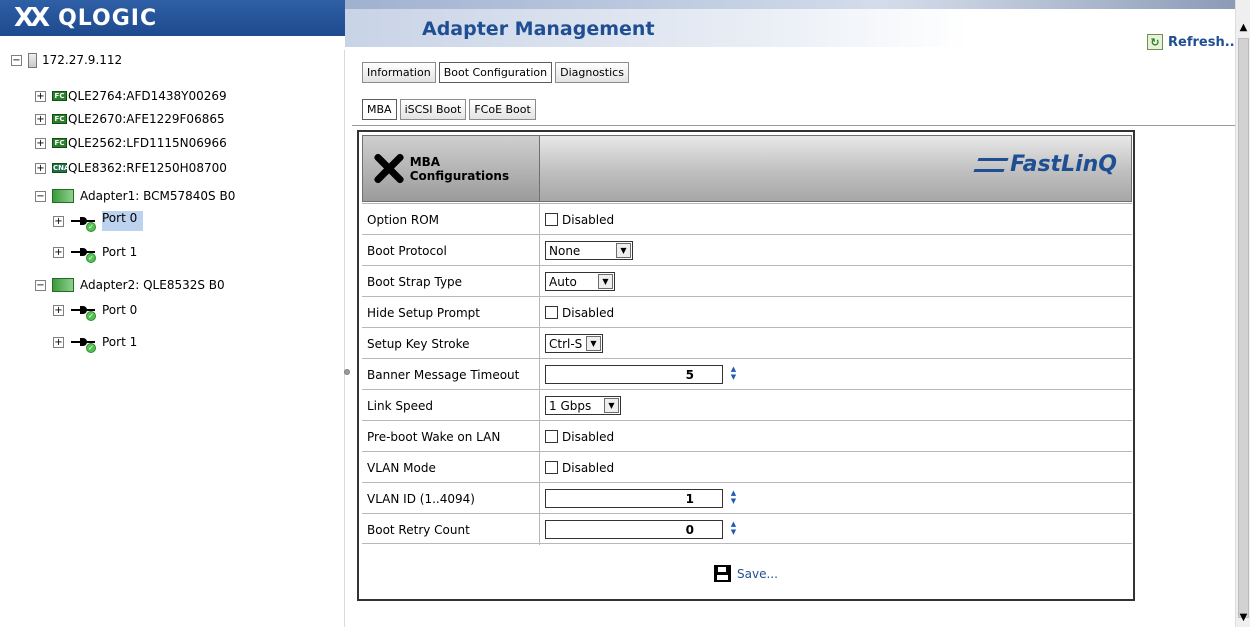 The image size is (1250, 627). Describe the element at coordinates (580, 281) in the screenshot. I see `boot-strap-type-select: Auto ▼` at that location.